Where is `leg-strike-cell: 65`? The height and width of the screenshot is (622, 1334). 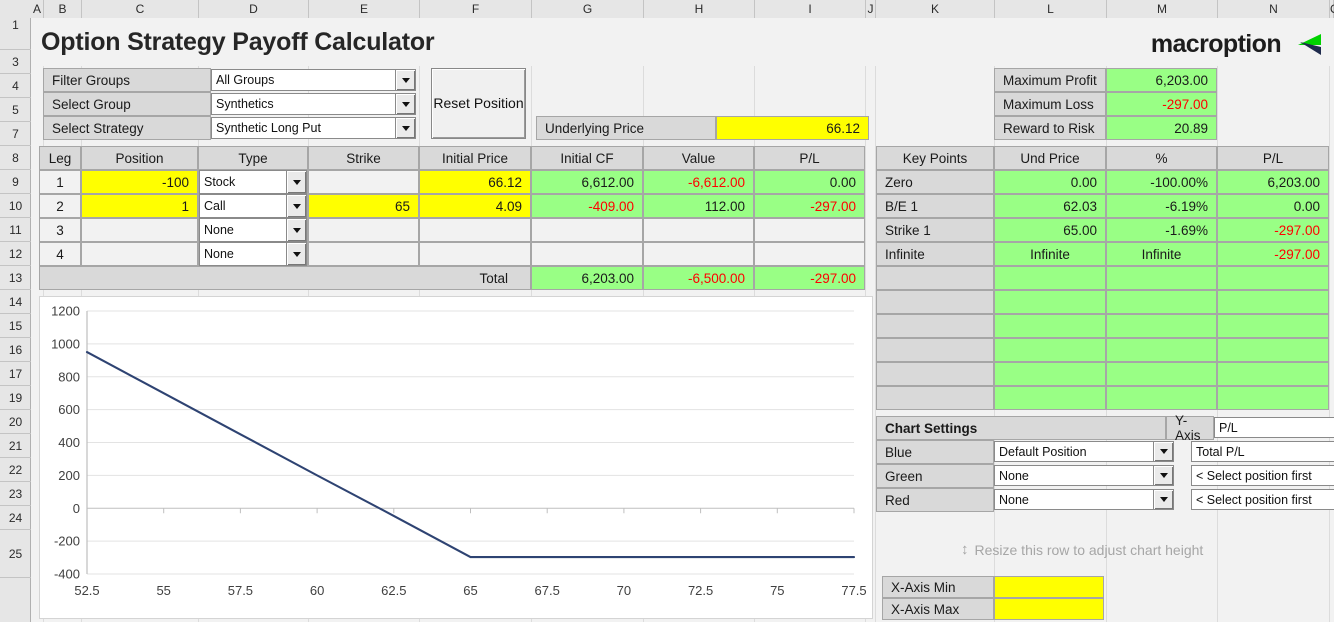 leg-strike-cell: 65 is located at coordinates (363, 206).